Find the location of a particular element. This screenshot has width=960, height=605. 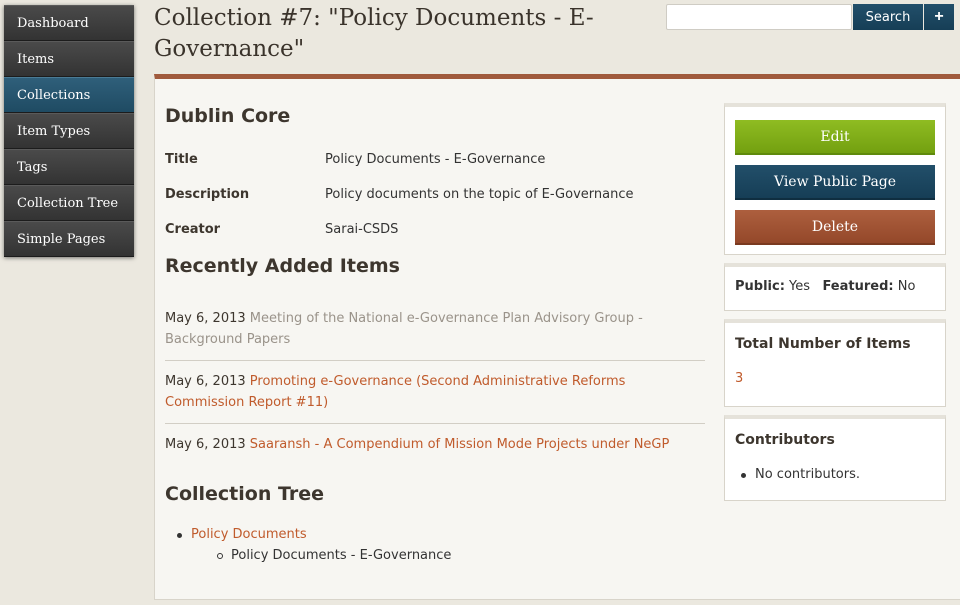

advanced-search-button: + is located at coordinates (939, 17).